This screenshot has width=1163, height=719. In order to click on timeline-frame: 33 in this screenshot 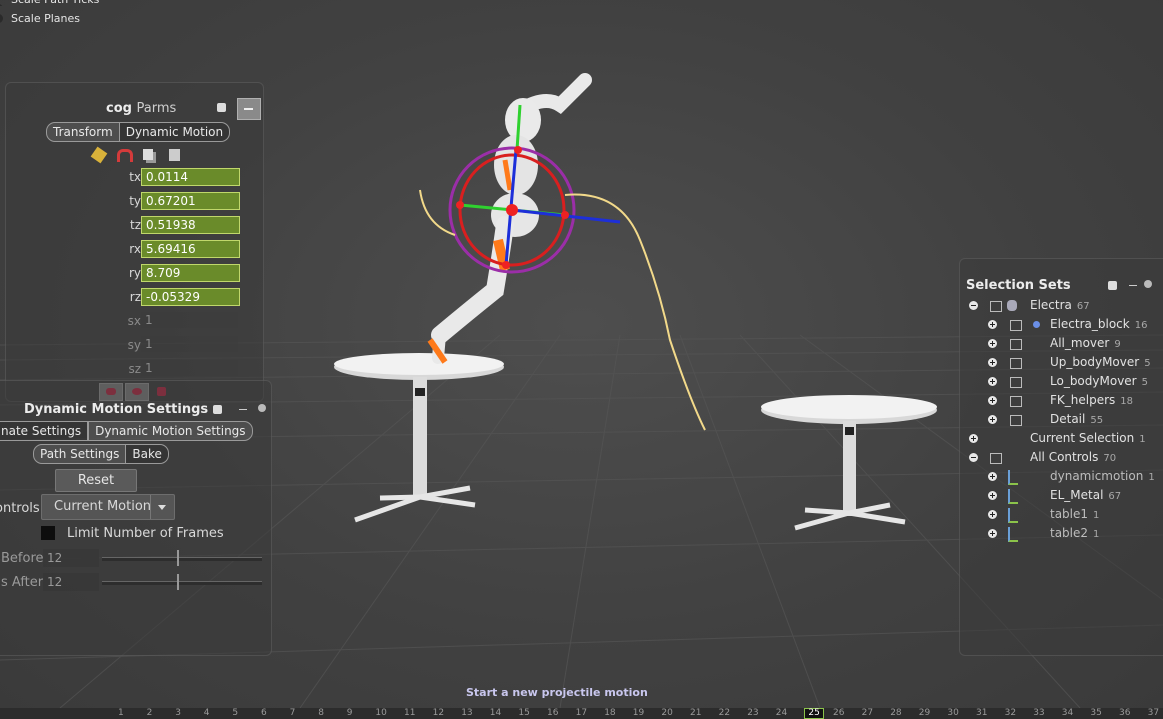, I will do `click(1038, 713)`.